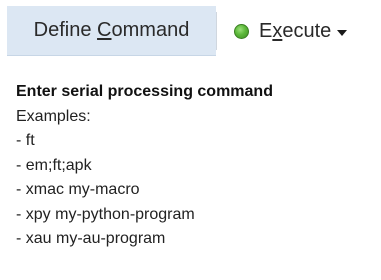 The image size is (381, 280). I want to click on tab-define-command: Define Command, so click(111, 31).